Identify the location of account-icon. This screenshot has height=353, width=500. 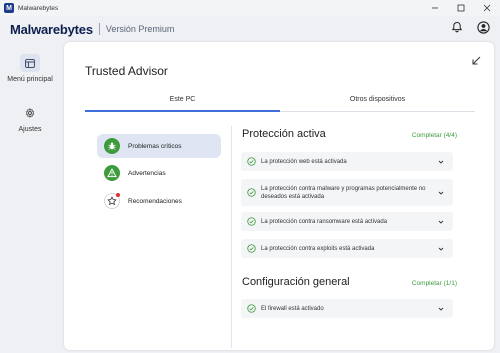
(483, 27).